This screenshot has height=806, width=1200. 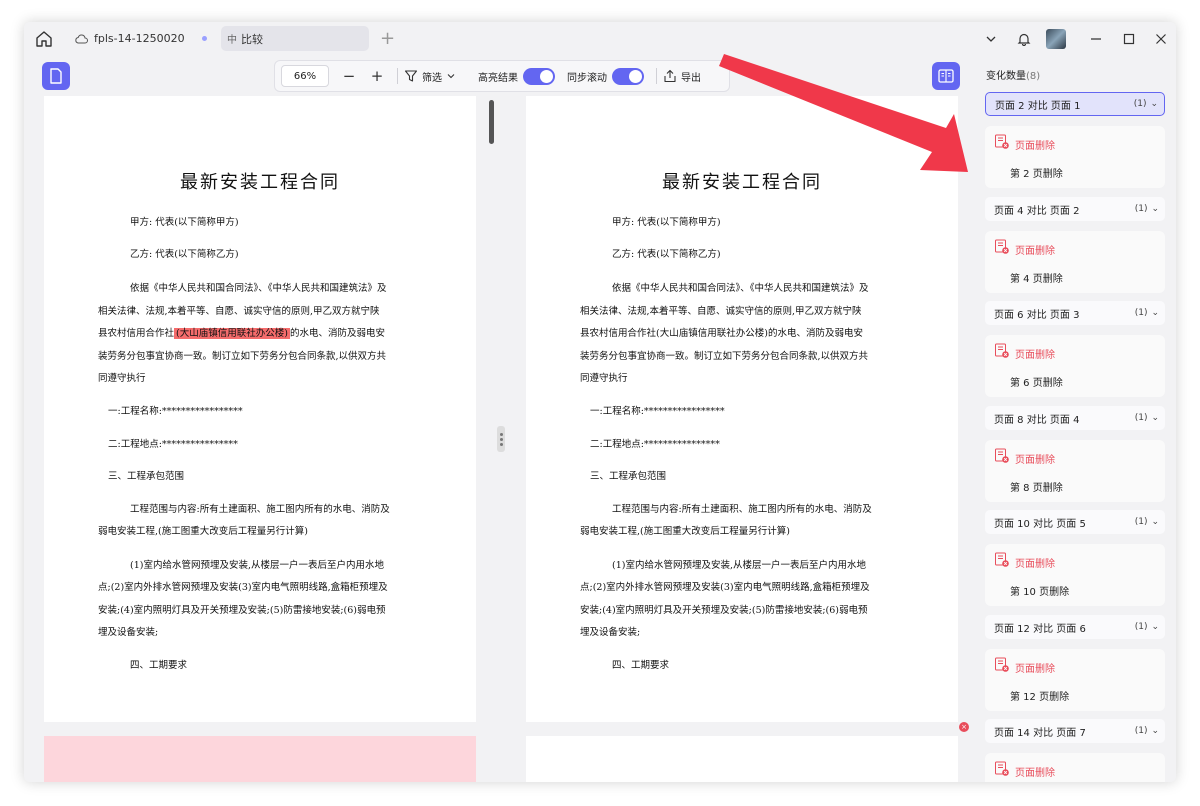 I want to click on change-item-card: 页面删除第 6 页删除, so click(x=1075, y=366).